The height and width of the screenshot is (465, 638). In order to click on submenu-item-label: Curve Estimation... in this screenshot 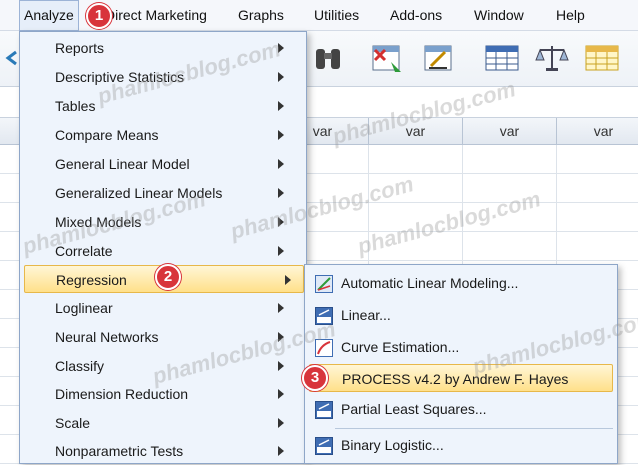, I will do `click(400, 347)`.